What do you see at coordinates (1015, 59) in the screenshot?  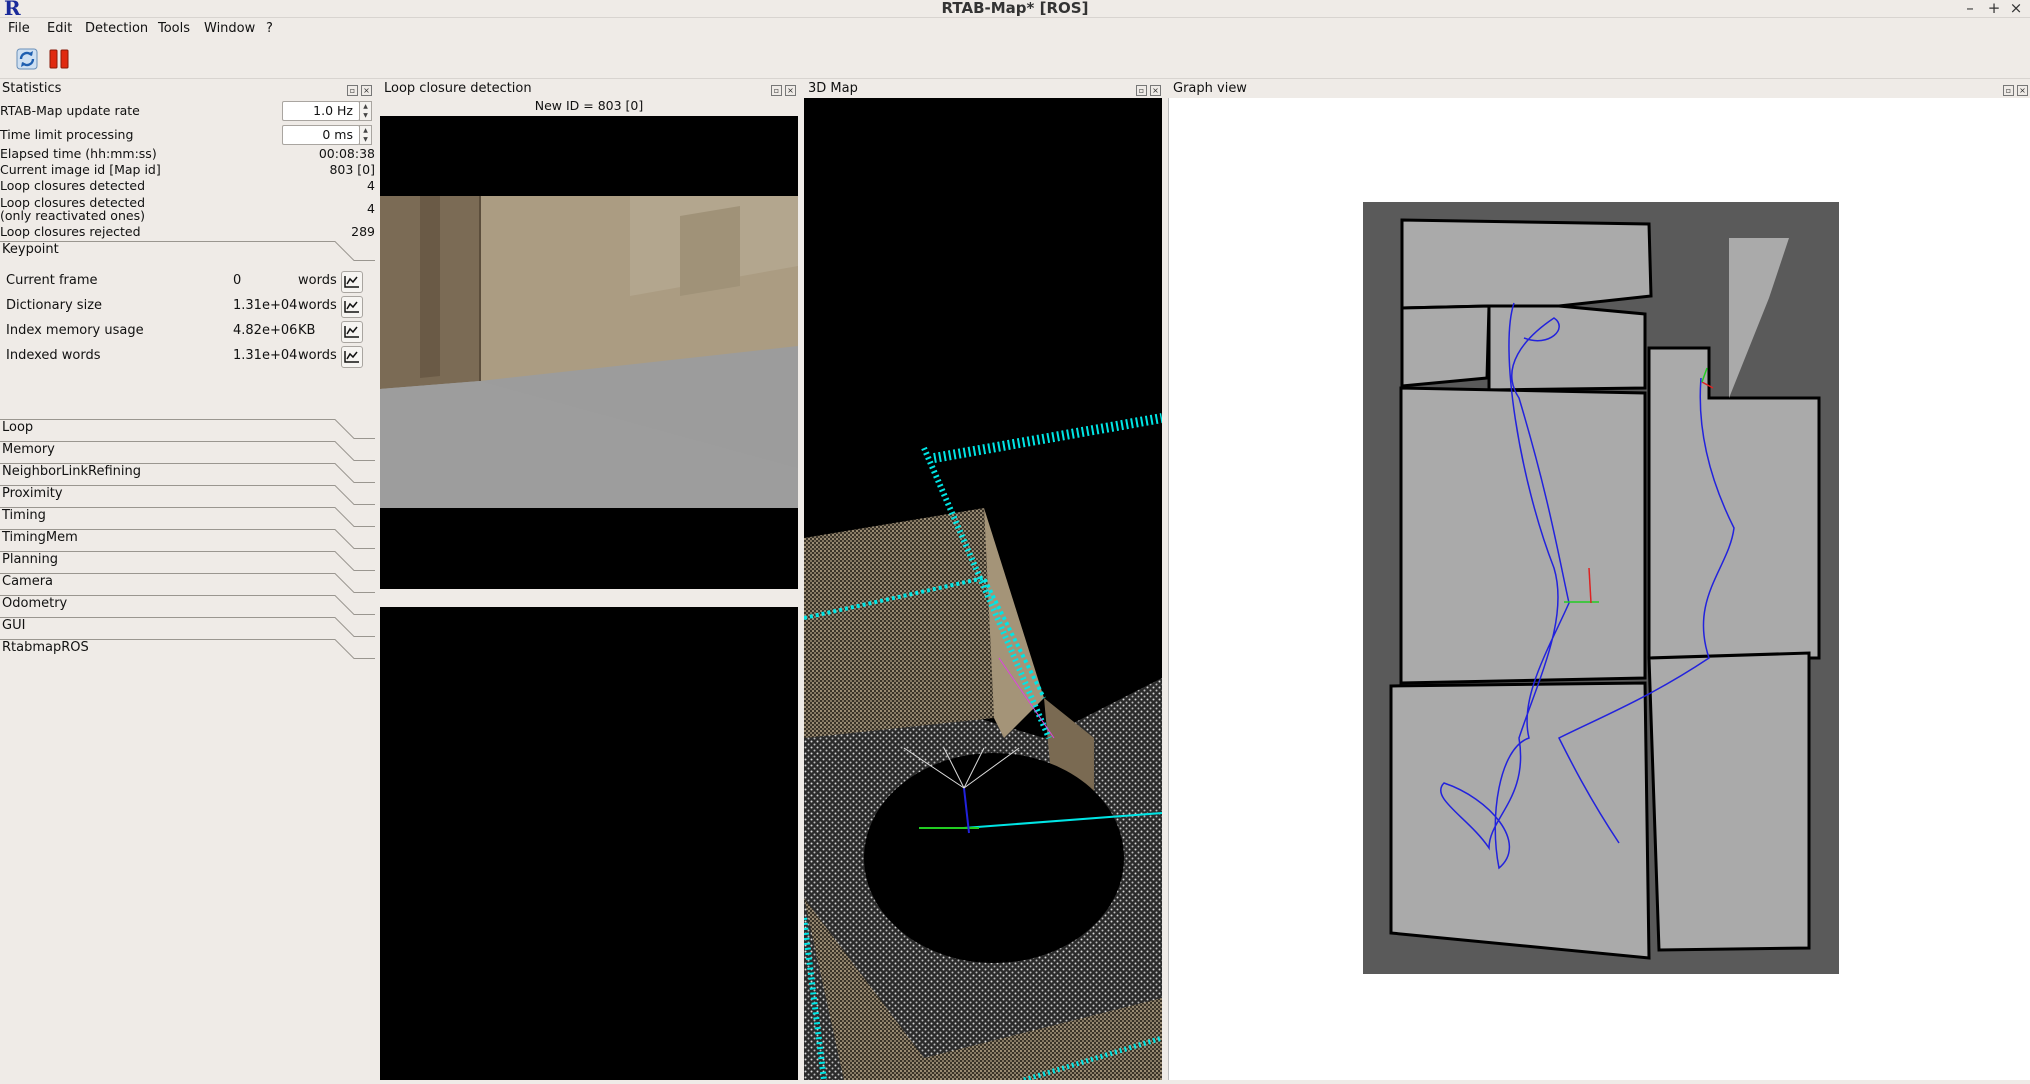 I see `toolbar` at bounding box center [1015, 59].